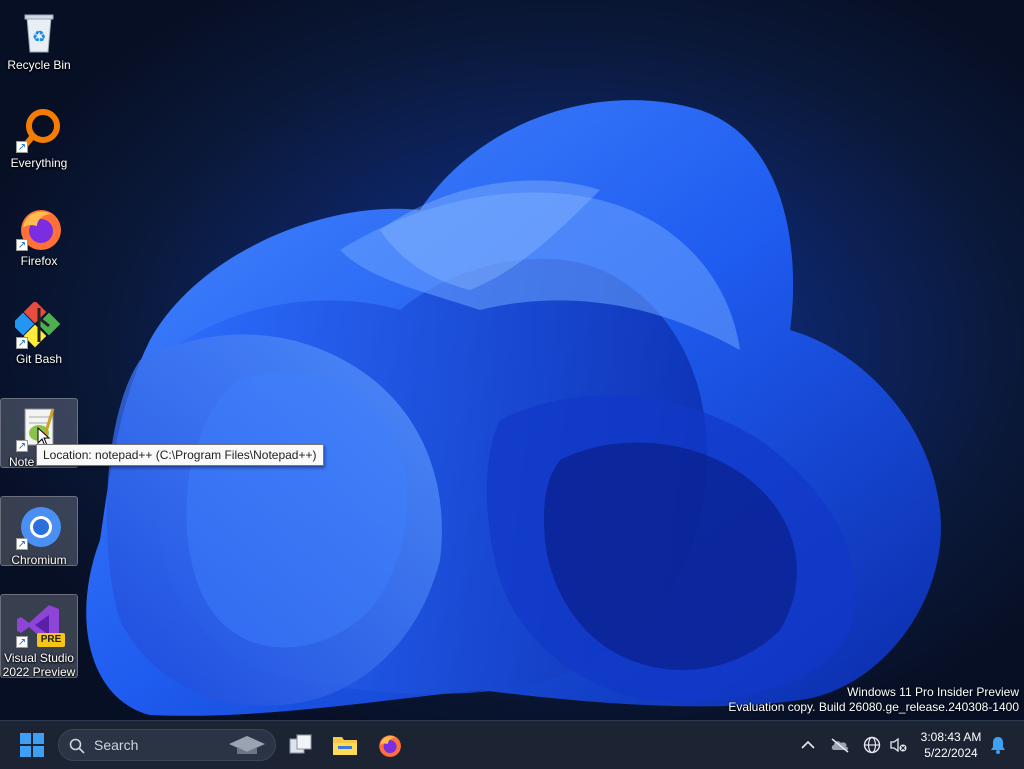 The image size is (1024, 769). Describe the element at coordinates (39, 527) in the screenshot. I see `chromium-icon: ↗` at that location.